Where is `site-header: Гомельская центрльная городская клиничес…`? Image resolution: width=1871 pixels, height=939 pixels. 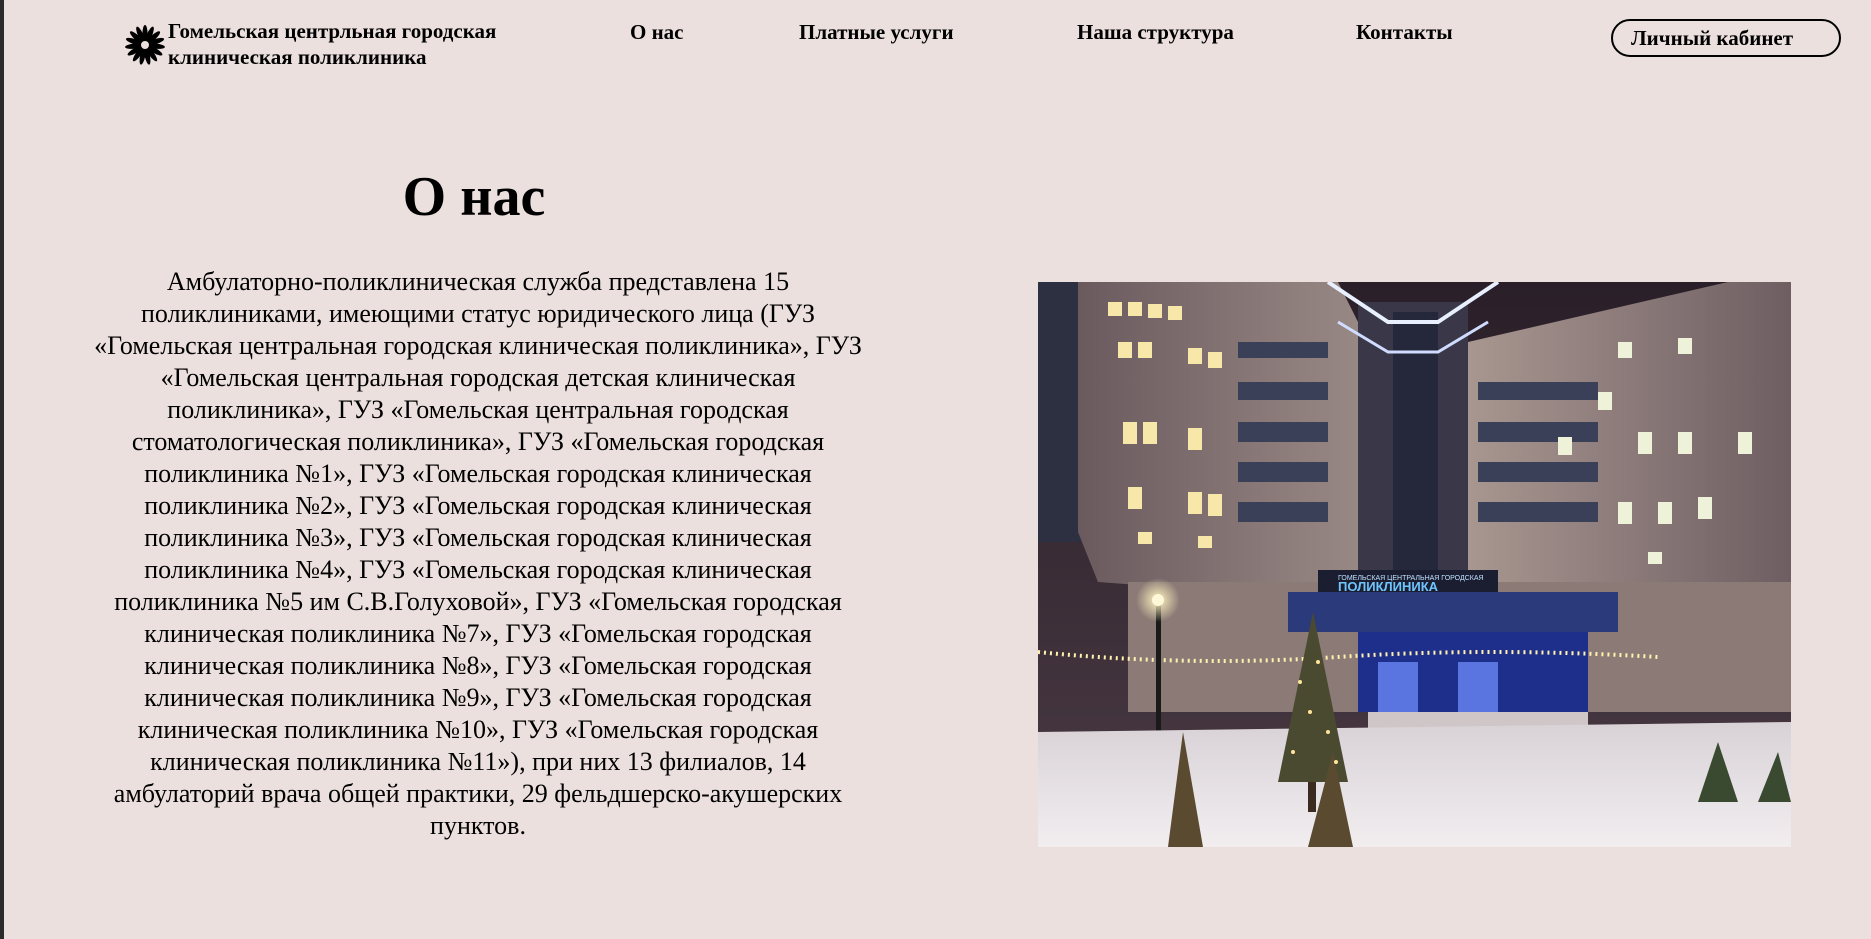
site-header: Гомельская центрльная городская клиничес… is located at coordinates (937, 45).